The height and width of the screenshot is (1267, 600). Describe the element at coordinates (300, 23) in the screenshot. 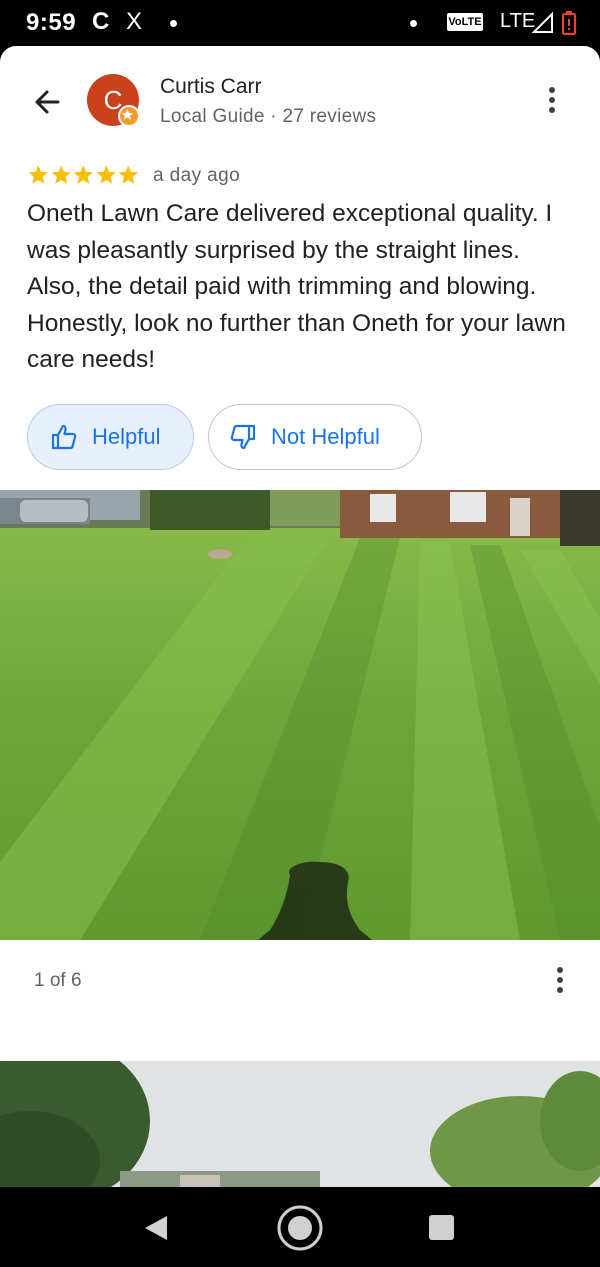

I see `status-bar: 9:59 C X VoLTE LTE` at that location.